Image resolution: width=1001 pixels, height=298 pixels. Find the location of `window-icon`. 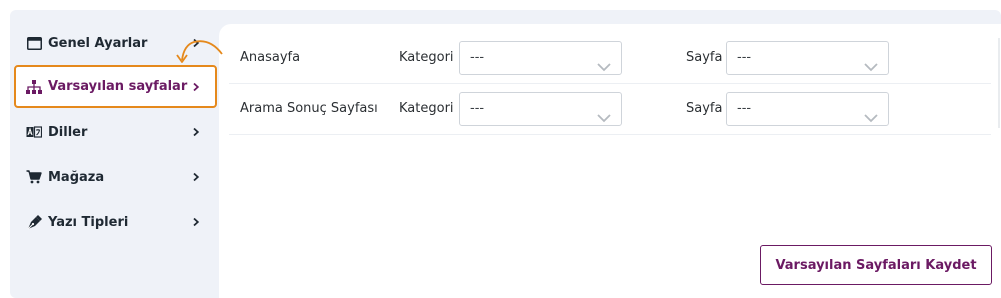

window-icon is located at coordinates (34, 43).